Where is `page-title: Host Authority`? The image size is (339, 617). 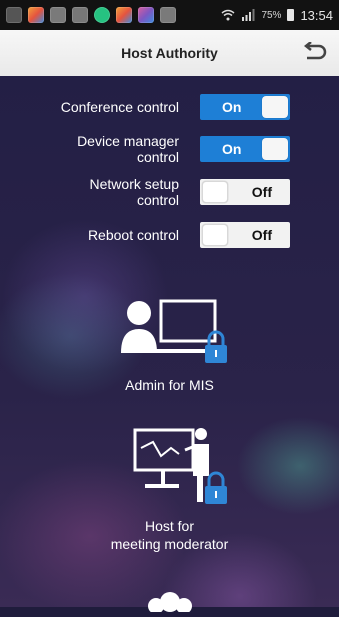 page-title: Host Authority is located at coordinates (169, 53).